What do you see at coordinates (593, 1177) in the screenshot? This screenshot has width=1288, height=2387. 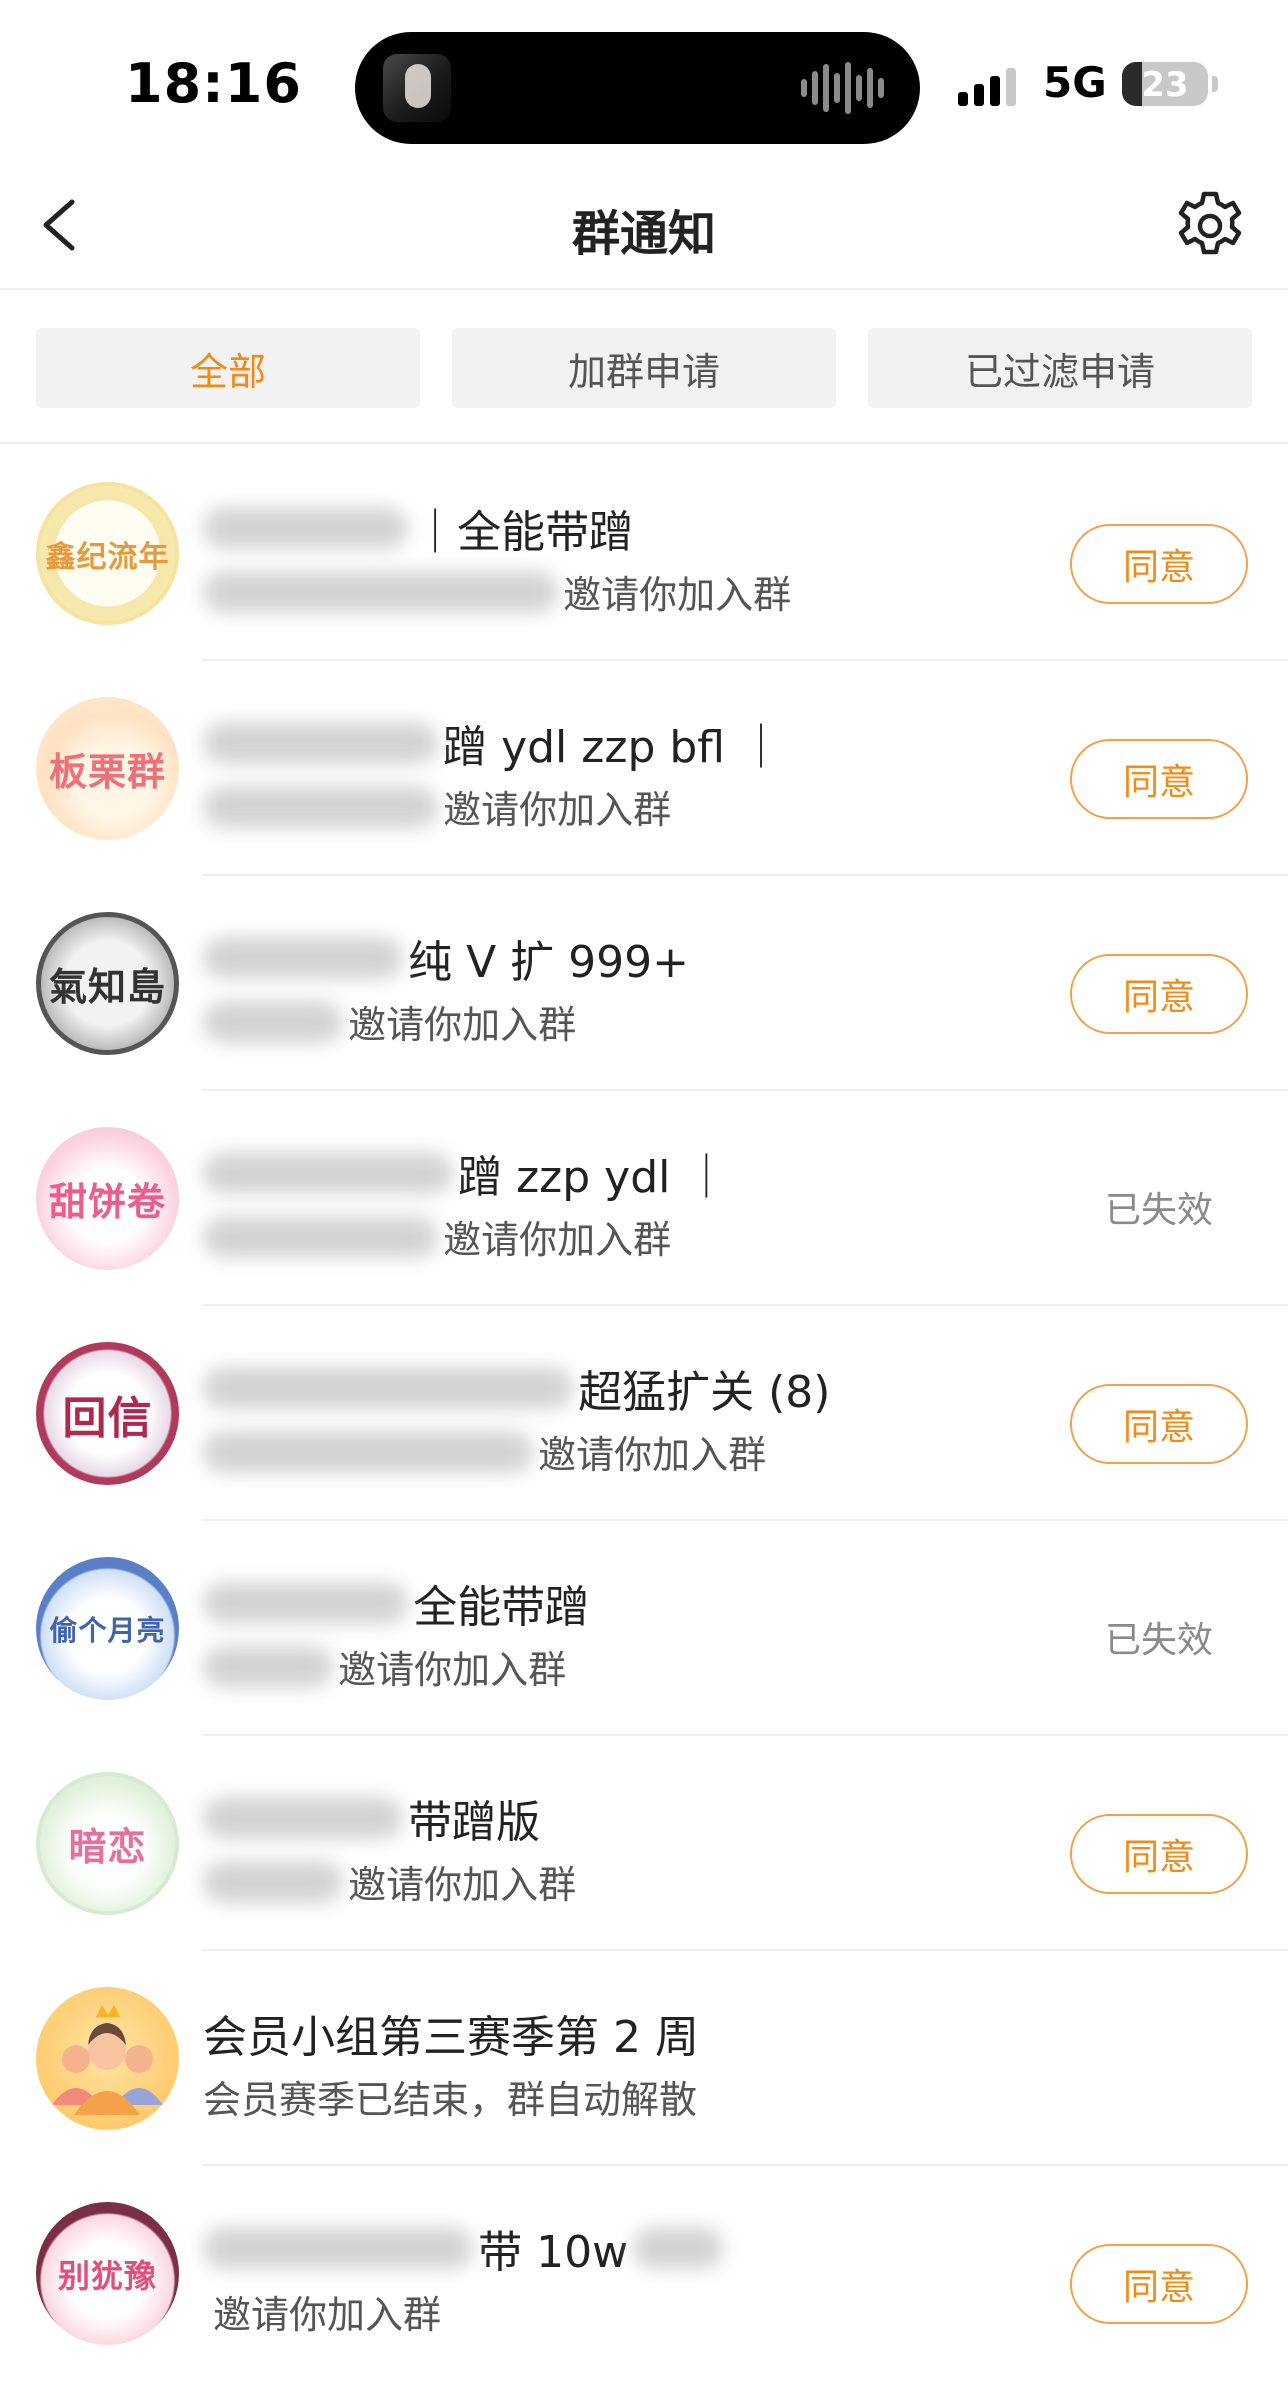 I see `item-title-text: 蹭 zzp ydl ｜` at bounding box center [593, 1177].